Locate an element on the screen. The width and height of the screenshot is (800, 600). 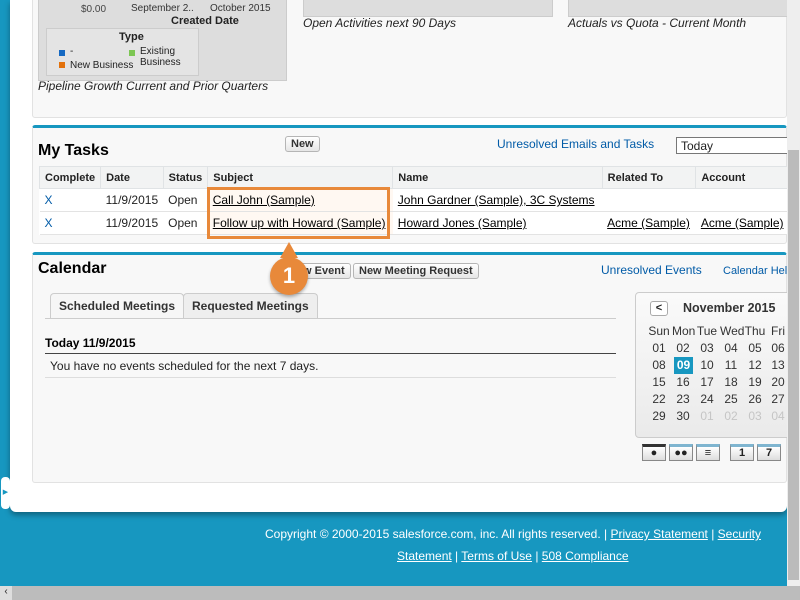
multi-user-view-icon: ●● is located at coordinates (681, 452).